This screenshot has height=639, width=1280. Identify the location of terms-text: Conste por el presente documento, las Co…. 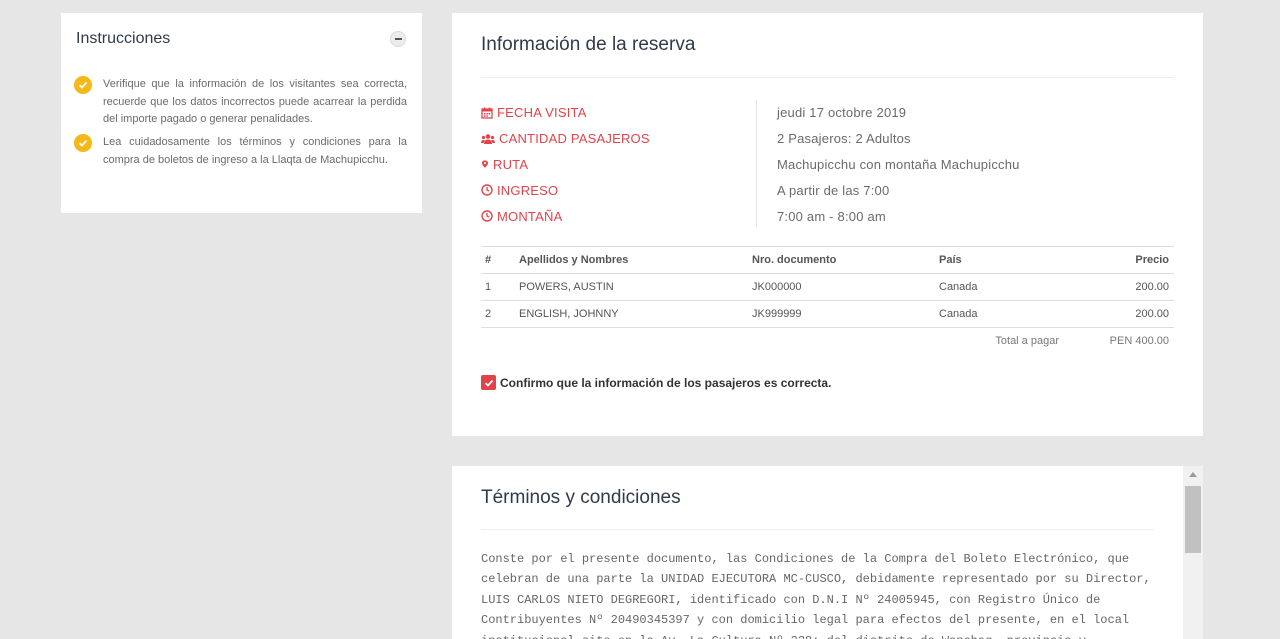
(816, 595).